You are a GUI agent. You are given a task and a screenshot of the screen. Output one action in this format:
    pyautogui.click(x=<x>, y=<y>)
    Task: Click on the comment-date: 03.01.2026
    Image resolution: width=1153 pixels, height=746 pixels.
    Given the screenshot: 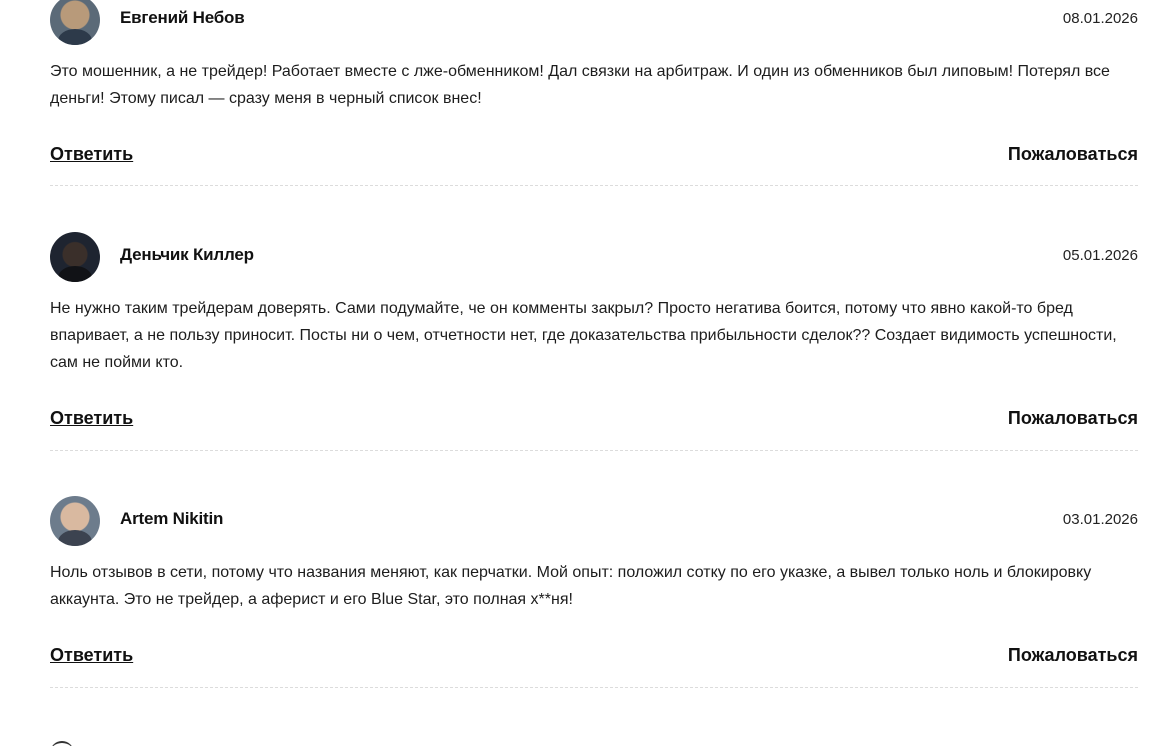 What is the action you would take?
    pyautogui.click(x=1100, y=519)
    